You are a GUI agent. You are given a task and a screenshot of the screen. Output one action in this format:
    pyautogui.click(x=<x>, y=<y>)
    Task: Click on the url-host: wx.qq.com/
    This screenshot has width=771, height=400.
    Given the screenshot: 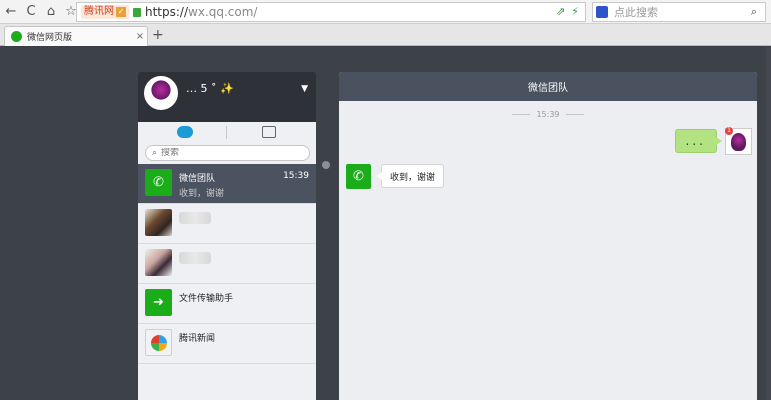 What is the action you would take?
    pyautogui.click(x=223, y=12)
    